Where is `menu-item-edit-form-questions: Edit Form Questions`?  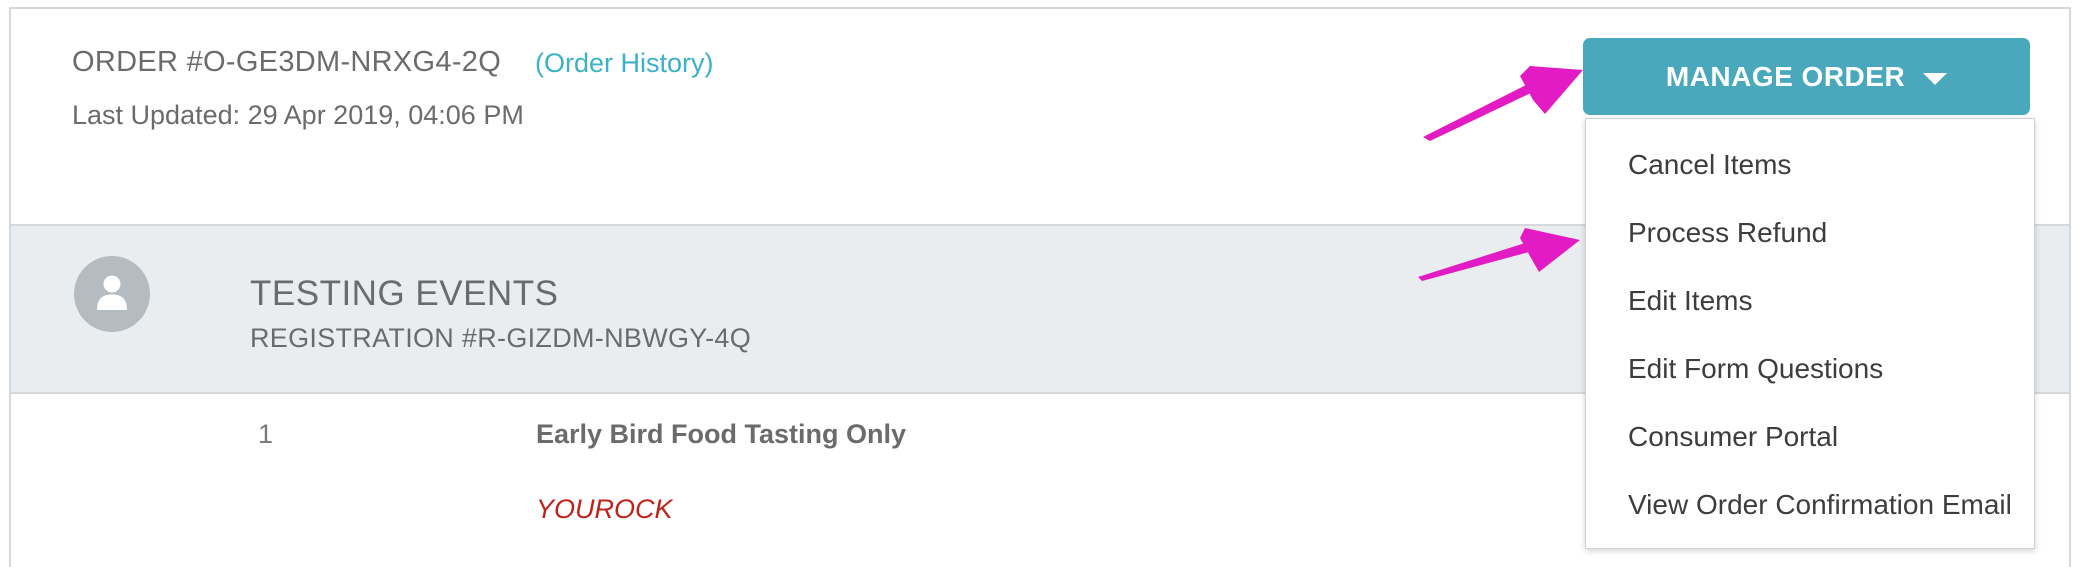
menu-item-edit-form-questions: Edit Form Questions is located at coordinates (1755, 369).